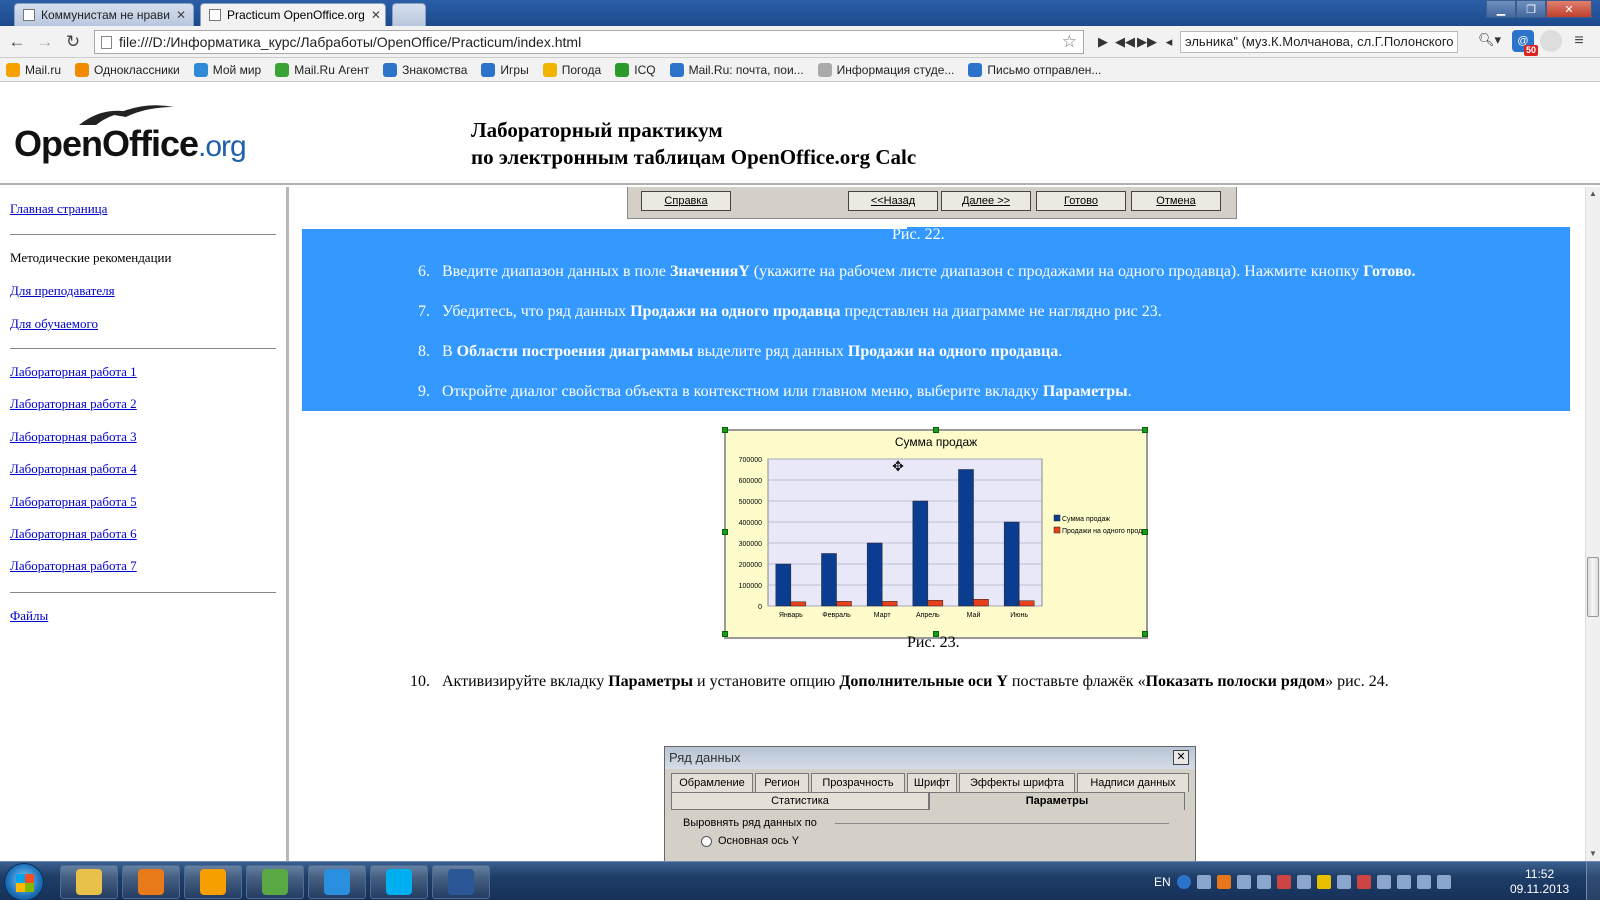 The height and width of the screenshot is (900, 1600). Describe the element at coordinates (293, 14) in the screenshot. I see `tab-practicum: Practicum OpenOffice.org ✕` at that location.